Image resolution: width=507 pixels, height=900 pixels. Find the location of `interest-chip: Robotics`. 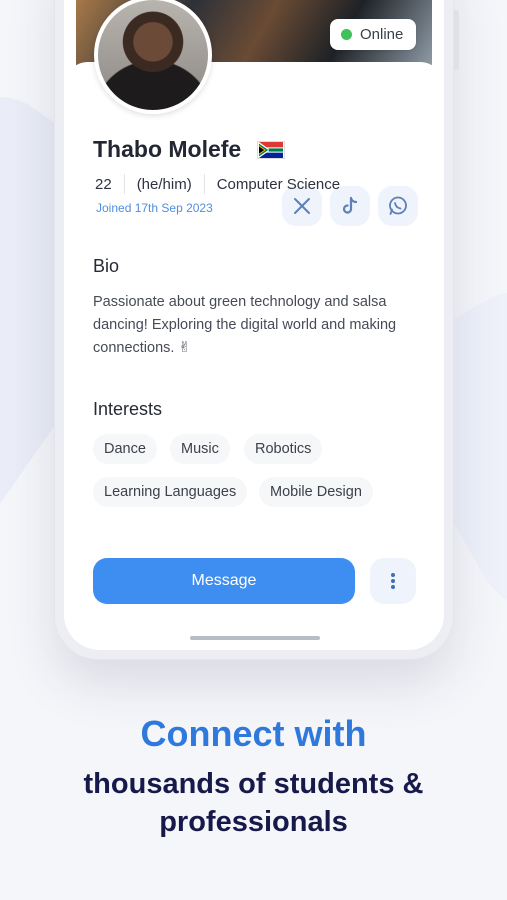

interest-chip: Robotics is located at coordinates (283, 449).